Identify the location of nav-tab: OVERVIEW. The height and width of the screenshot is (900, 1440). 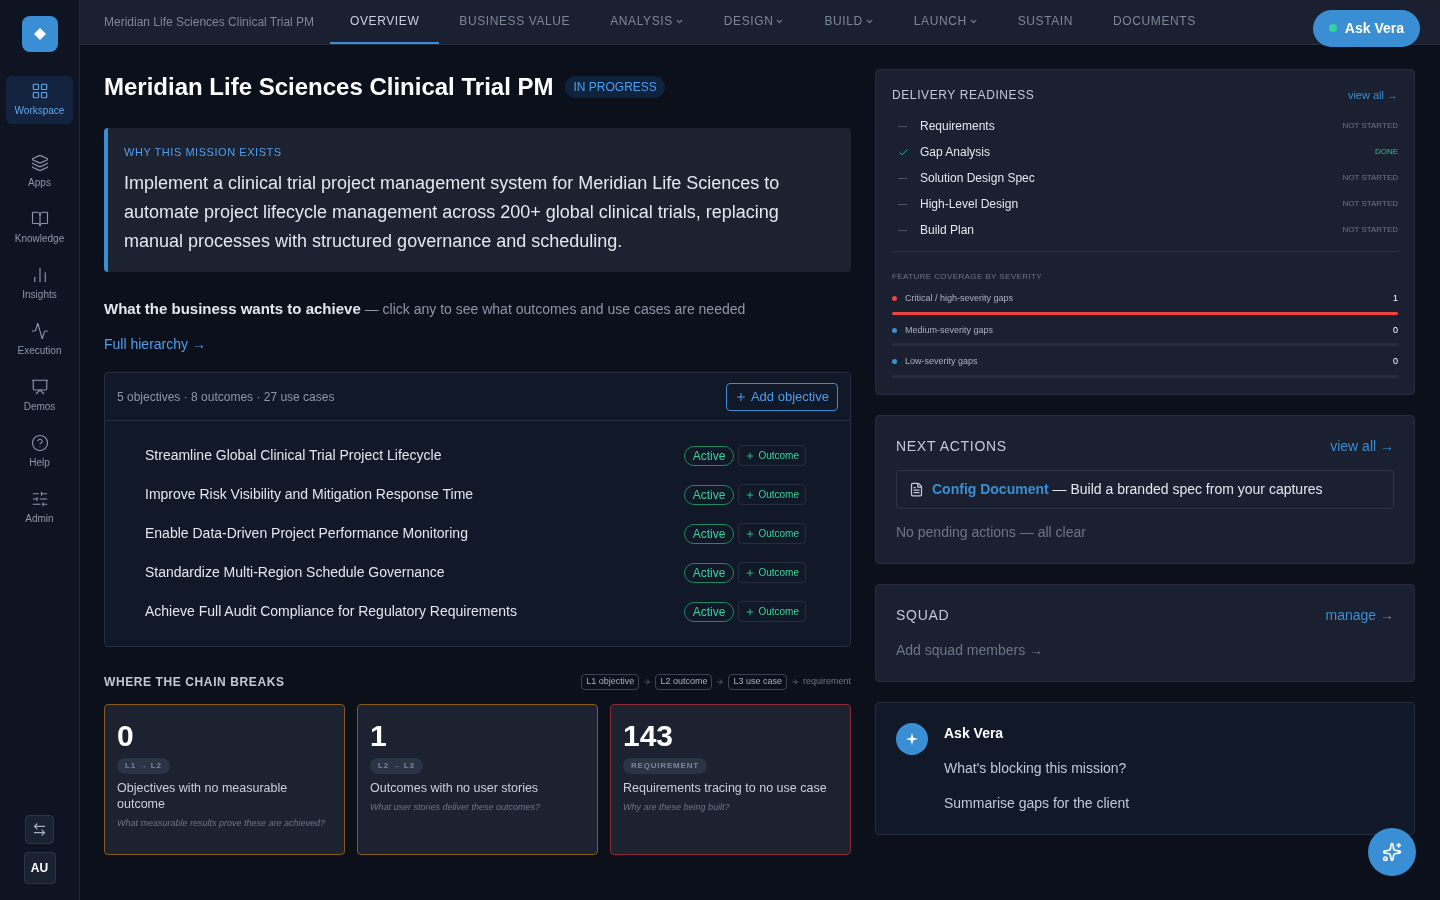
(385, 22).